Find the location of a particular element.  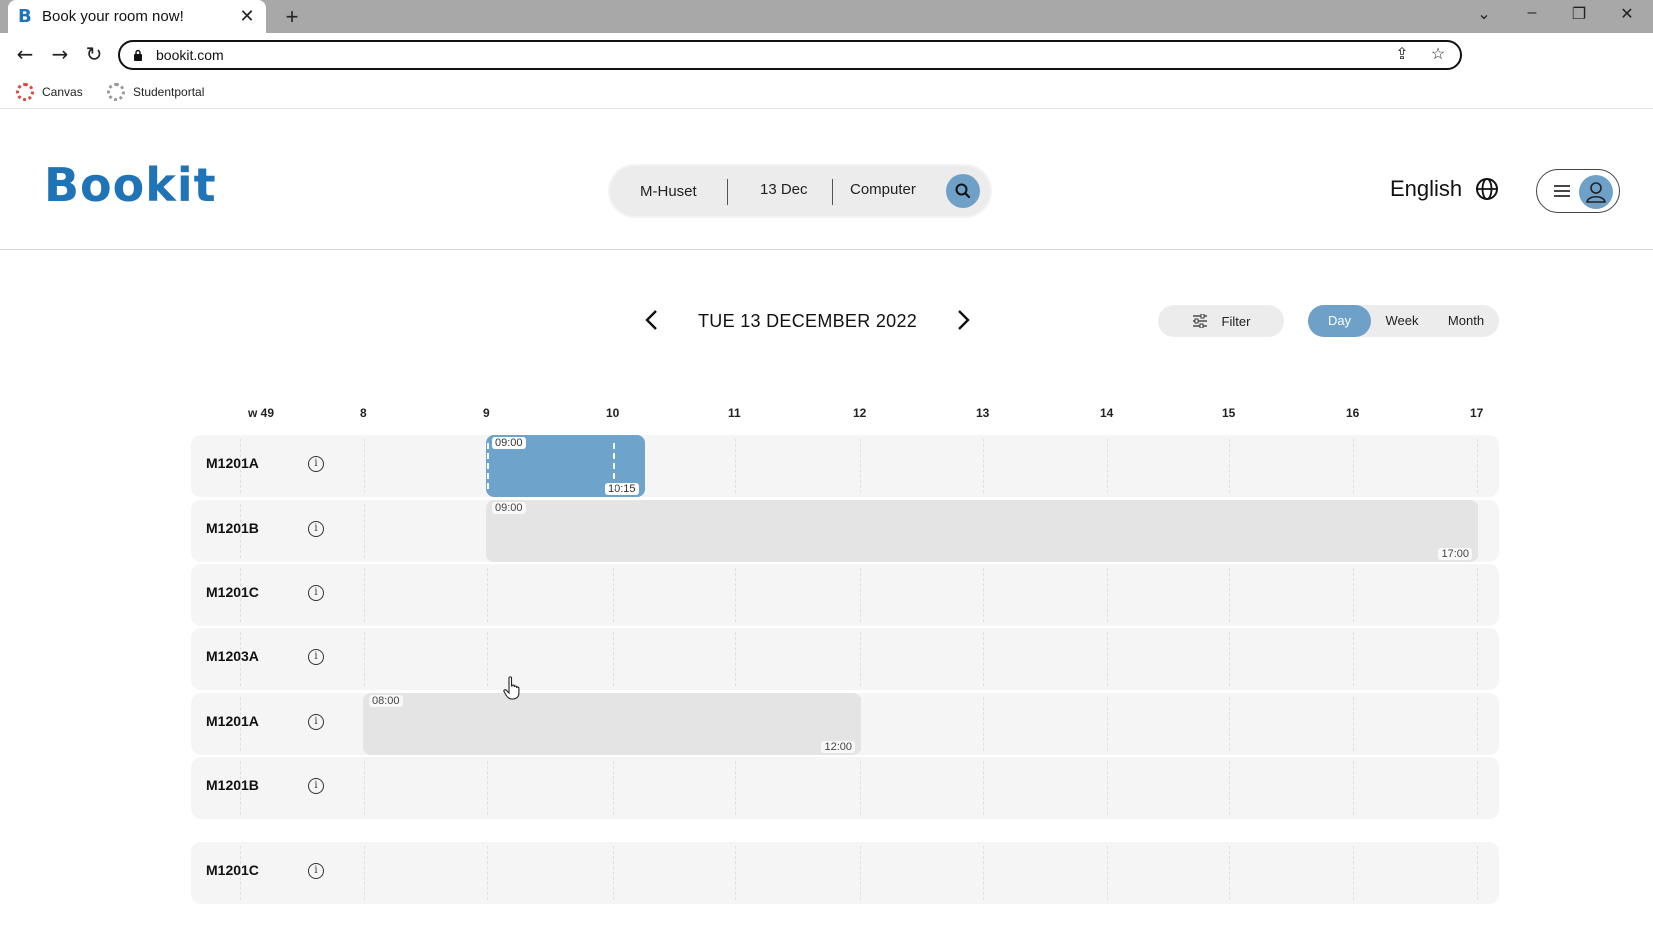

lock-icon is located at coordinates (138, 55).